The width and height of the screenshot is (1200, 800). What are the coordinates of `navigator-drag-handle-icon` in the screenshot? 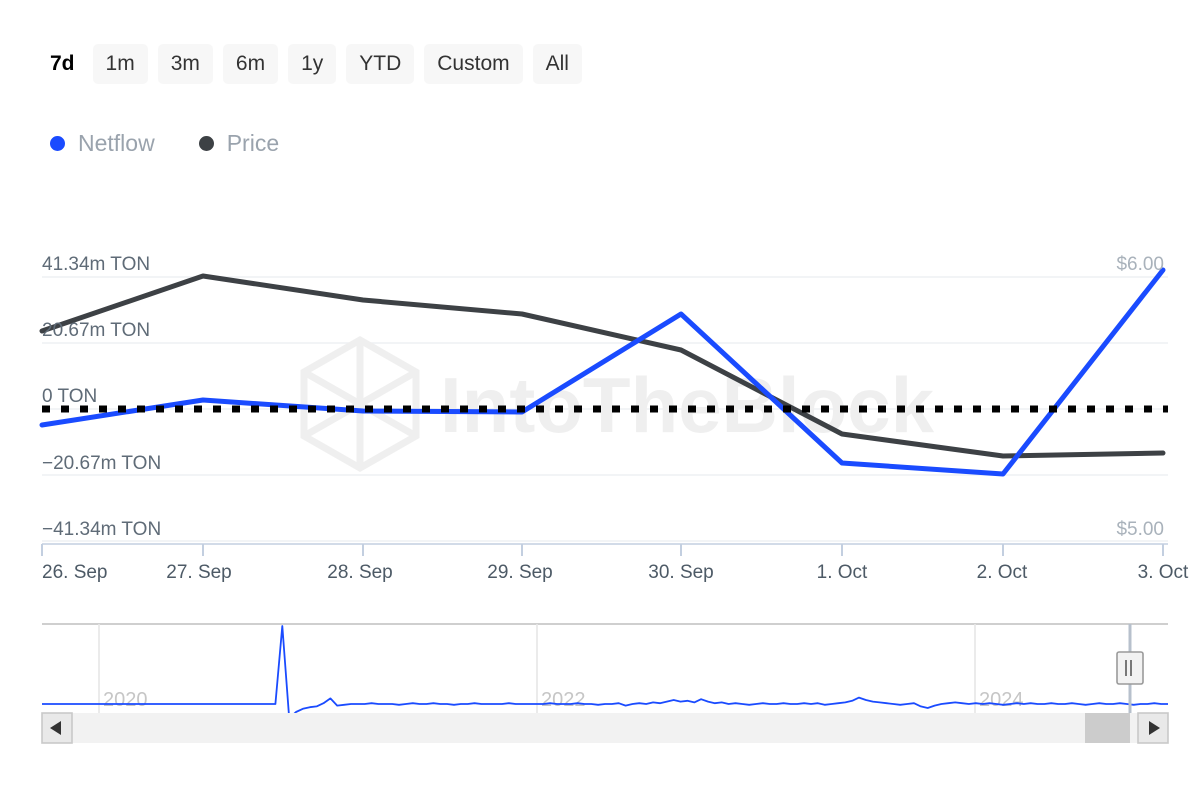 It's located at (1130, 668).